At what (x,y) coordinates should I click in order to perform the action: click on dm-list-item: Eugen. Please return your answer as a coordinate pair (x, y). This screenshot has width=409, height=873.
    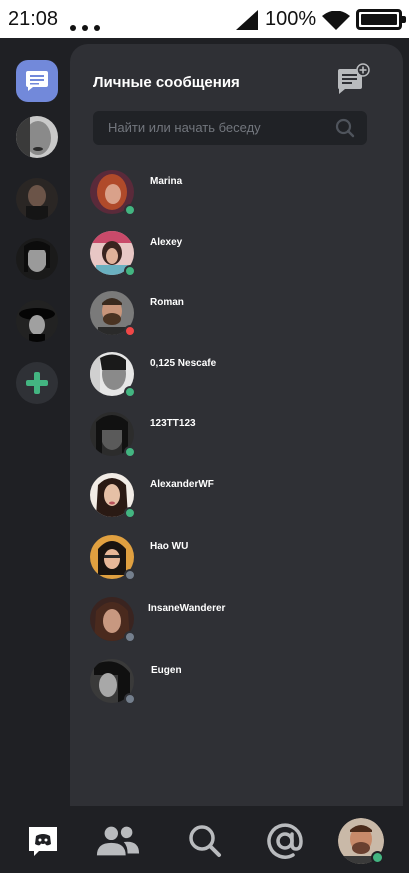
    Looking at the image, I should click on (235, 684).